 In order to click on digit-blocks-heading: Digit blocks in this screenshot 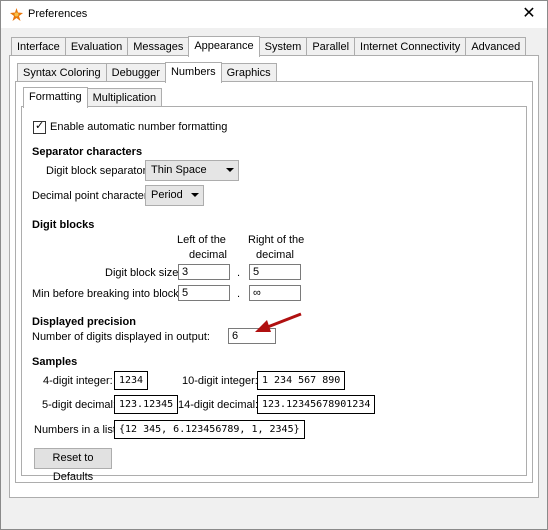, I will do `click(63, 225)`.